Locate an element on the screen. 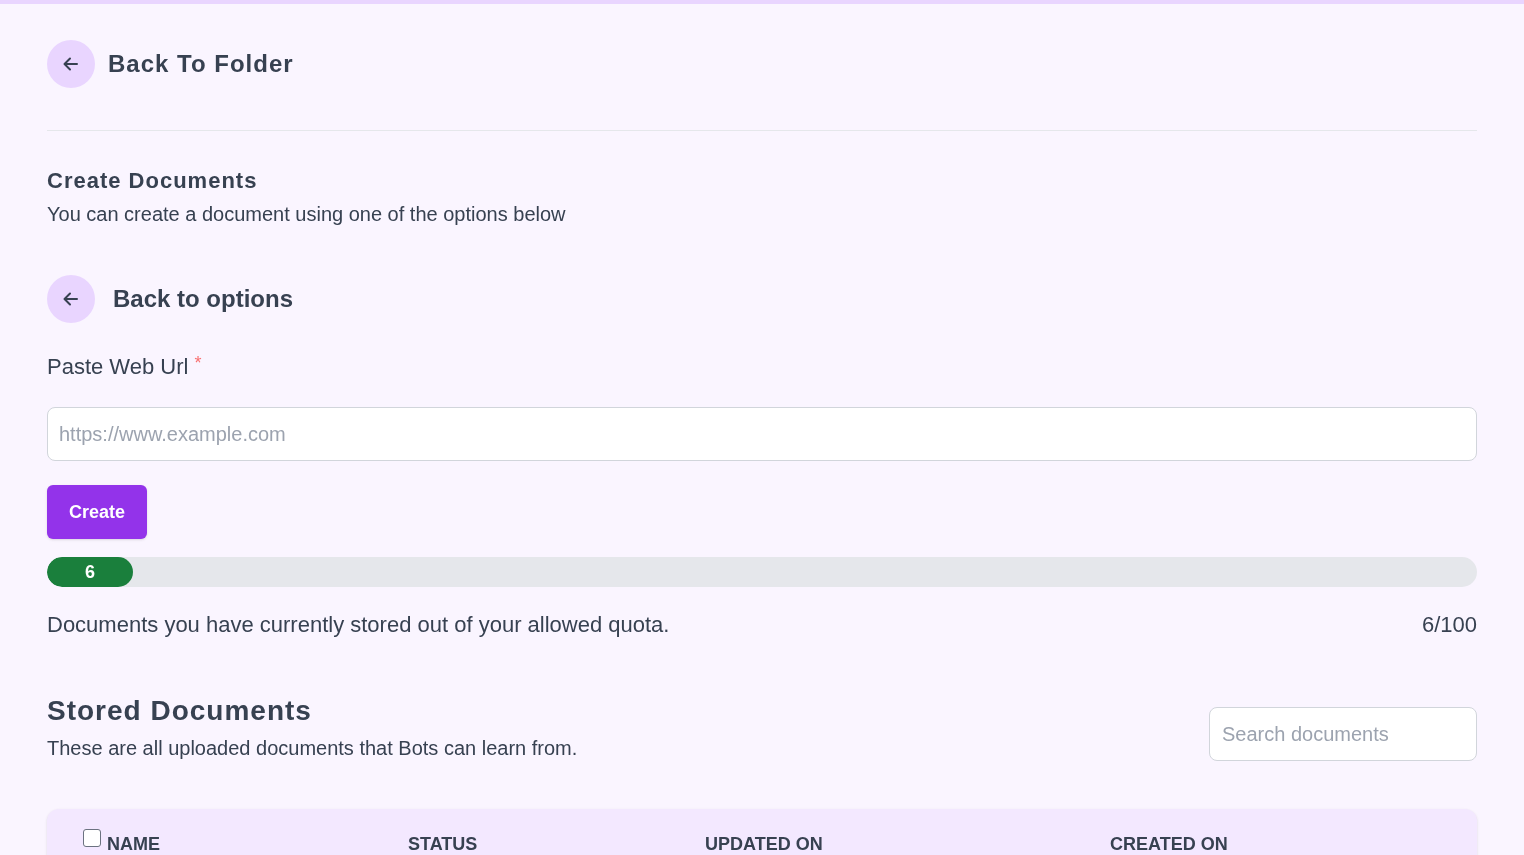 The height and width of the screenshot is (855, 1524). quota-count: 6/100 is located at coordinates (1449, 625).